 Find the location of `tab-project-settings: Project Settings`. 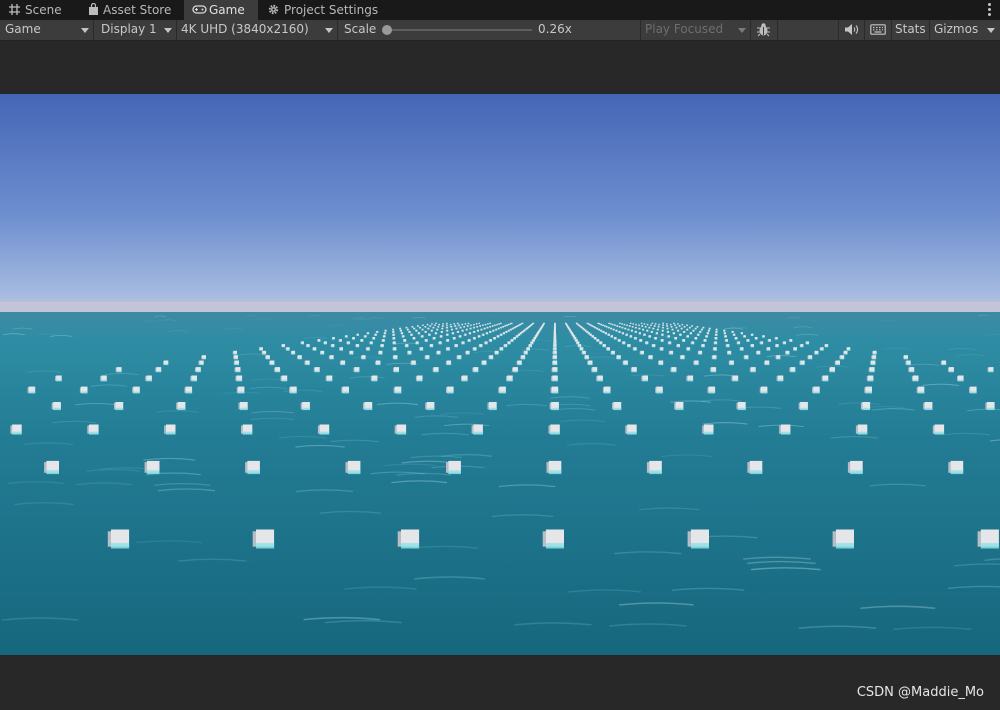

tab-project-settings: Project Settings is located at coordinates (320, 10).